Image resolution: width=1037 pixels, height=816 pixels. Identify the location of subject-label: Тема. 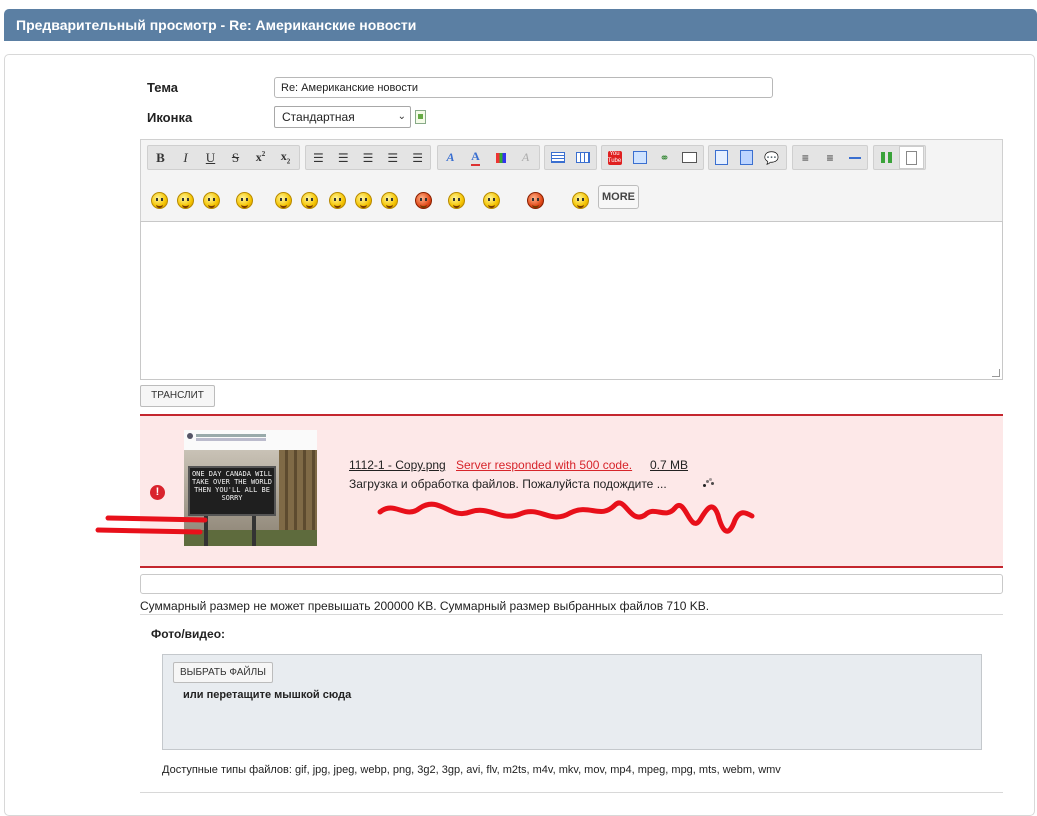
(163, 87).